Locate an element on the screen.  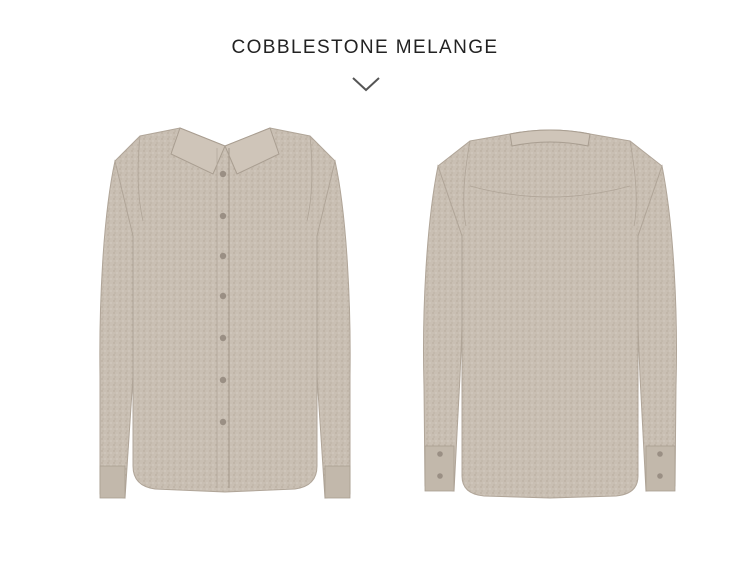
page-title: COBBLESTONE MELANGE is located at coordinates (365, 47).